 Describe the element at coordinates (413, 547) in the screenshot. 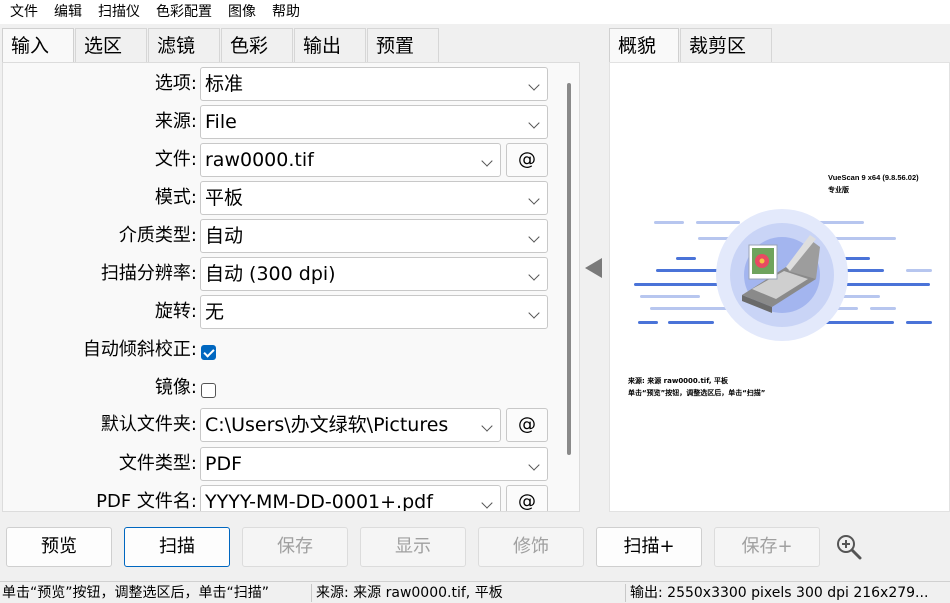

I see `display-button: 显示` at that location.